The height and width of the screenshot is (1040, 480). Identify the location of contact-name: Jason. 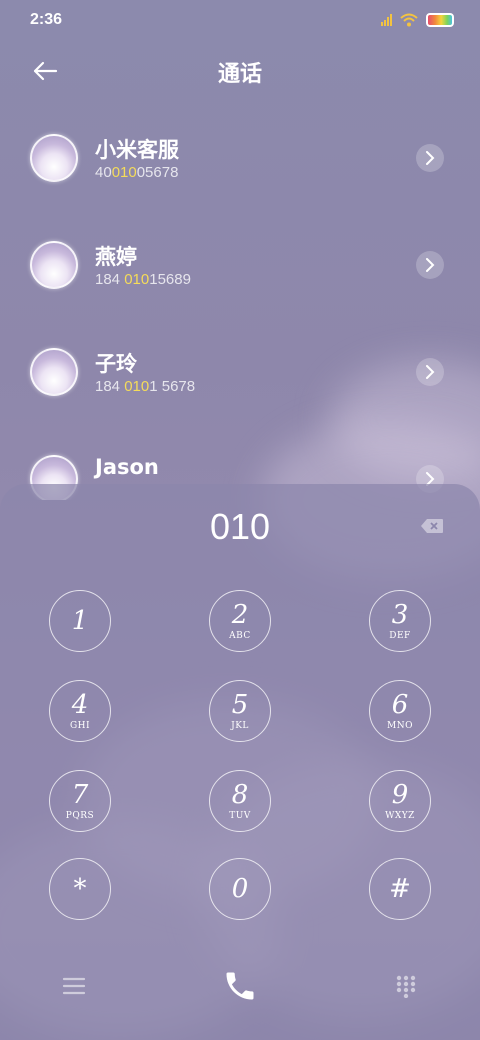
(127, 467).